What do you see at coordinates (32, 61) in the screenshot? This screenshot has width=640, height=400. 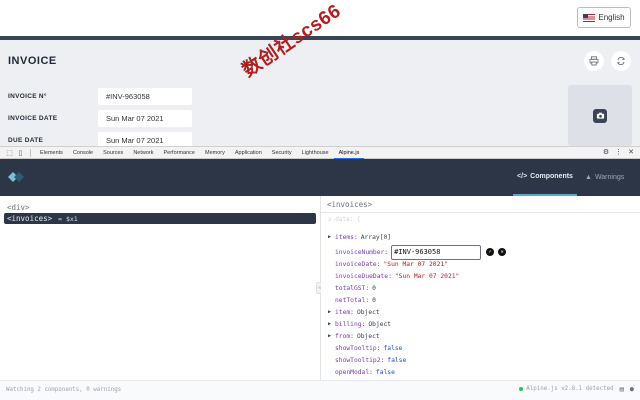 I see `invoice-title: INVOICE` at bounding box center [32, 61].